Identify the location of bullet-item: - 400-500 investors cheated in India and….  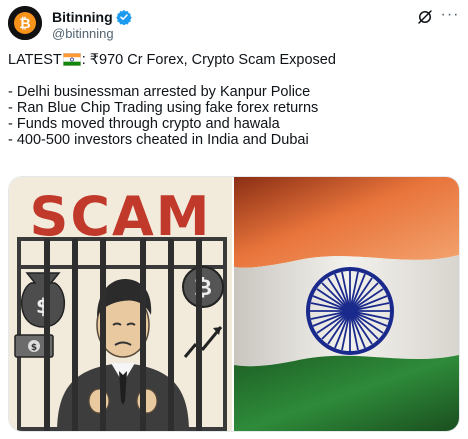
(158, 140).